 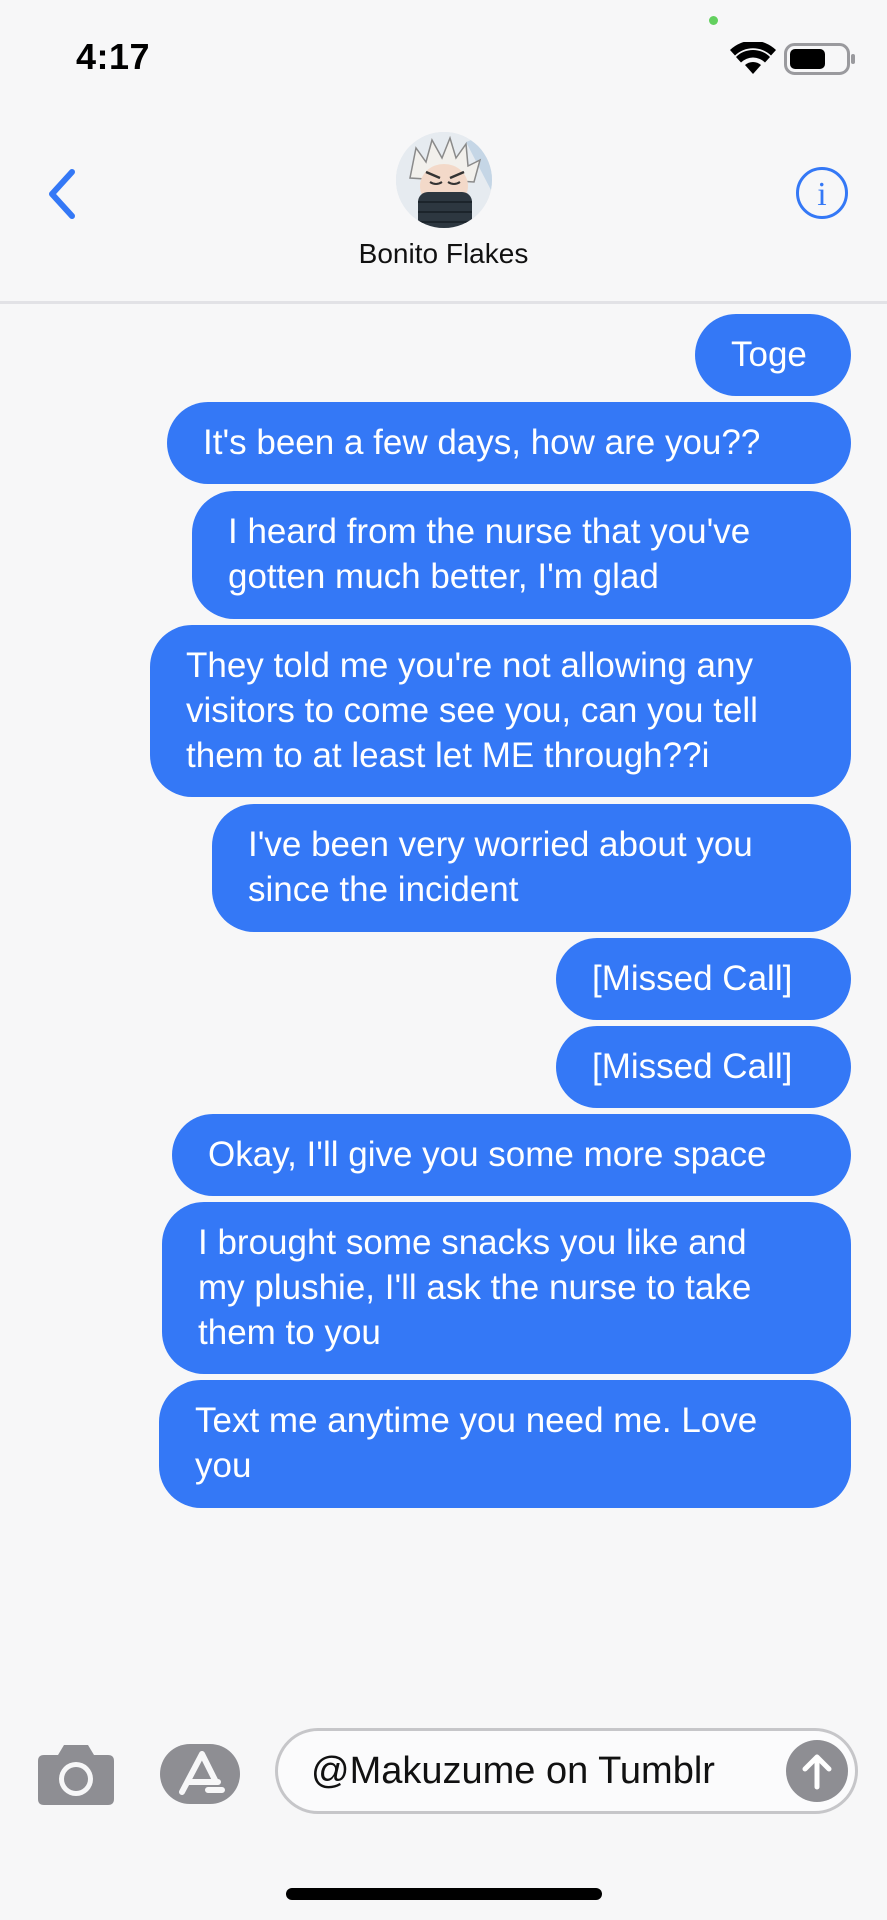 I want to click on conversation-header: Bonito Flakes i, so click(x=443, y=207).